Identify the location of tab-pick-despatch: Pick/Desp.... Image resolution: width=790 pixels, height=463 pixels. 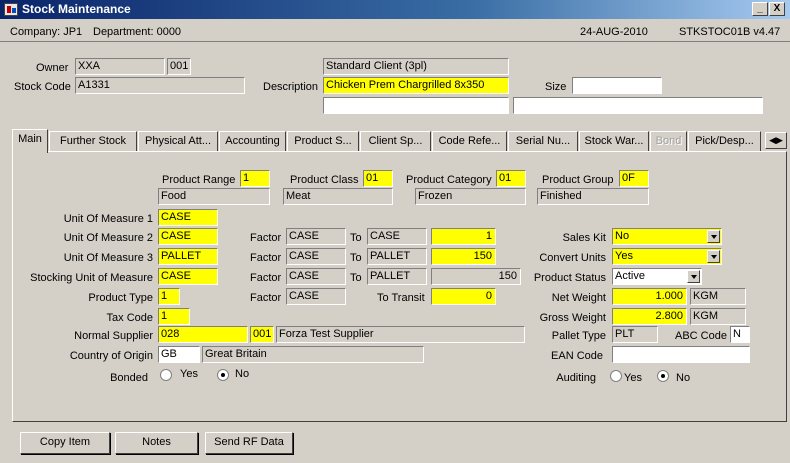
(724, 141).